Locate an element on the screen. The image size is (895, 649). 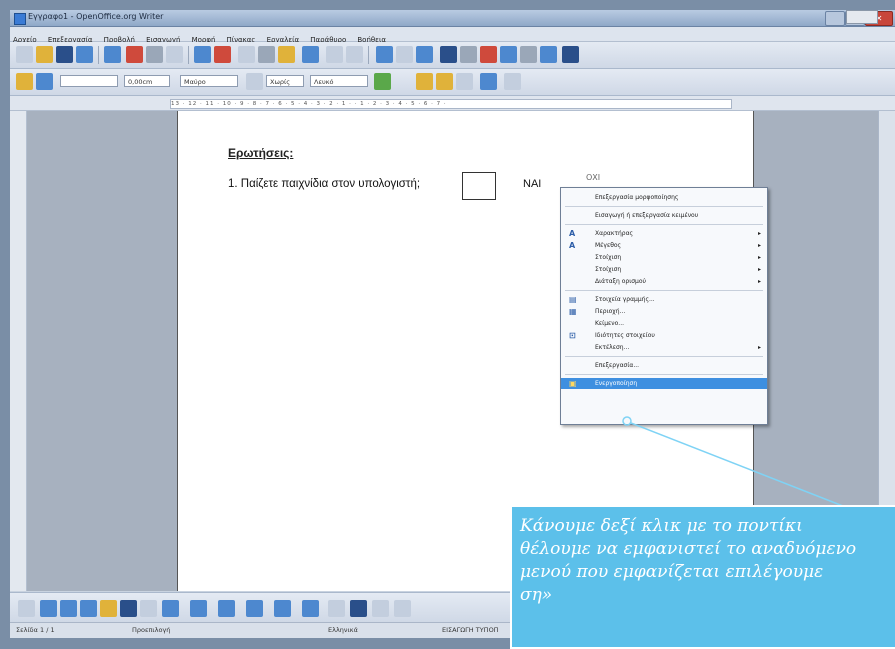
insert-mode: ΕΙΣΑΓΩΓΗ ΤΥΠΟΠ is located at coordinates (470, 630).